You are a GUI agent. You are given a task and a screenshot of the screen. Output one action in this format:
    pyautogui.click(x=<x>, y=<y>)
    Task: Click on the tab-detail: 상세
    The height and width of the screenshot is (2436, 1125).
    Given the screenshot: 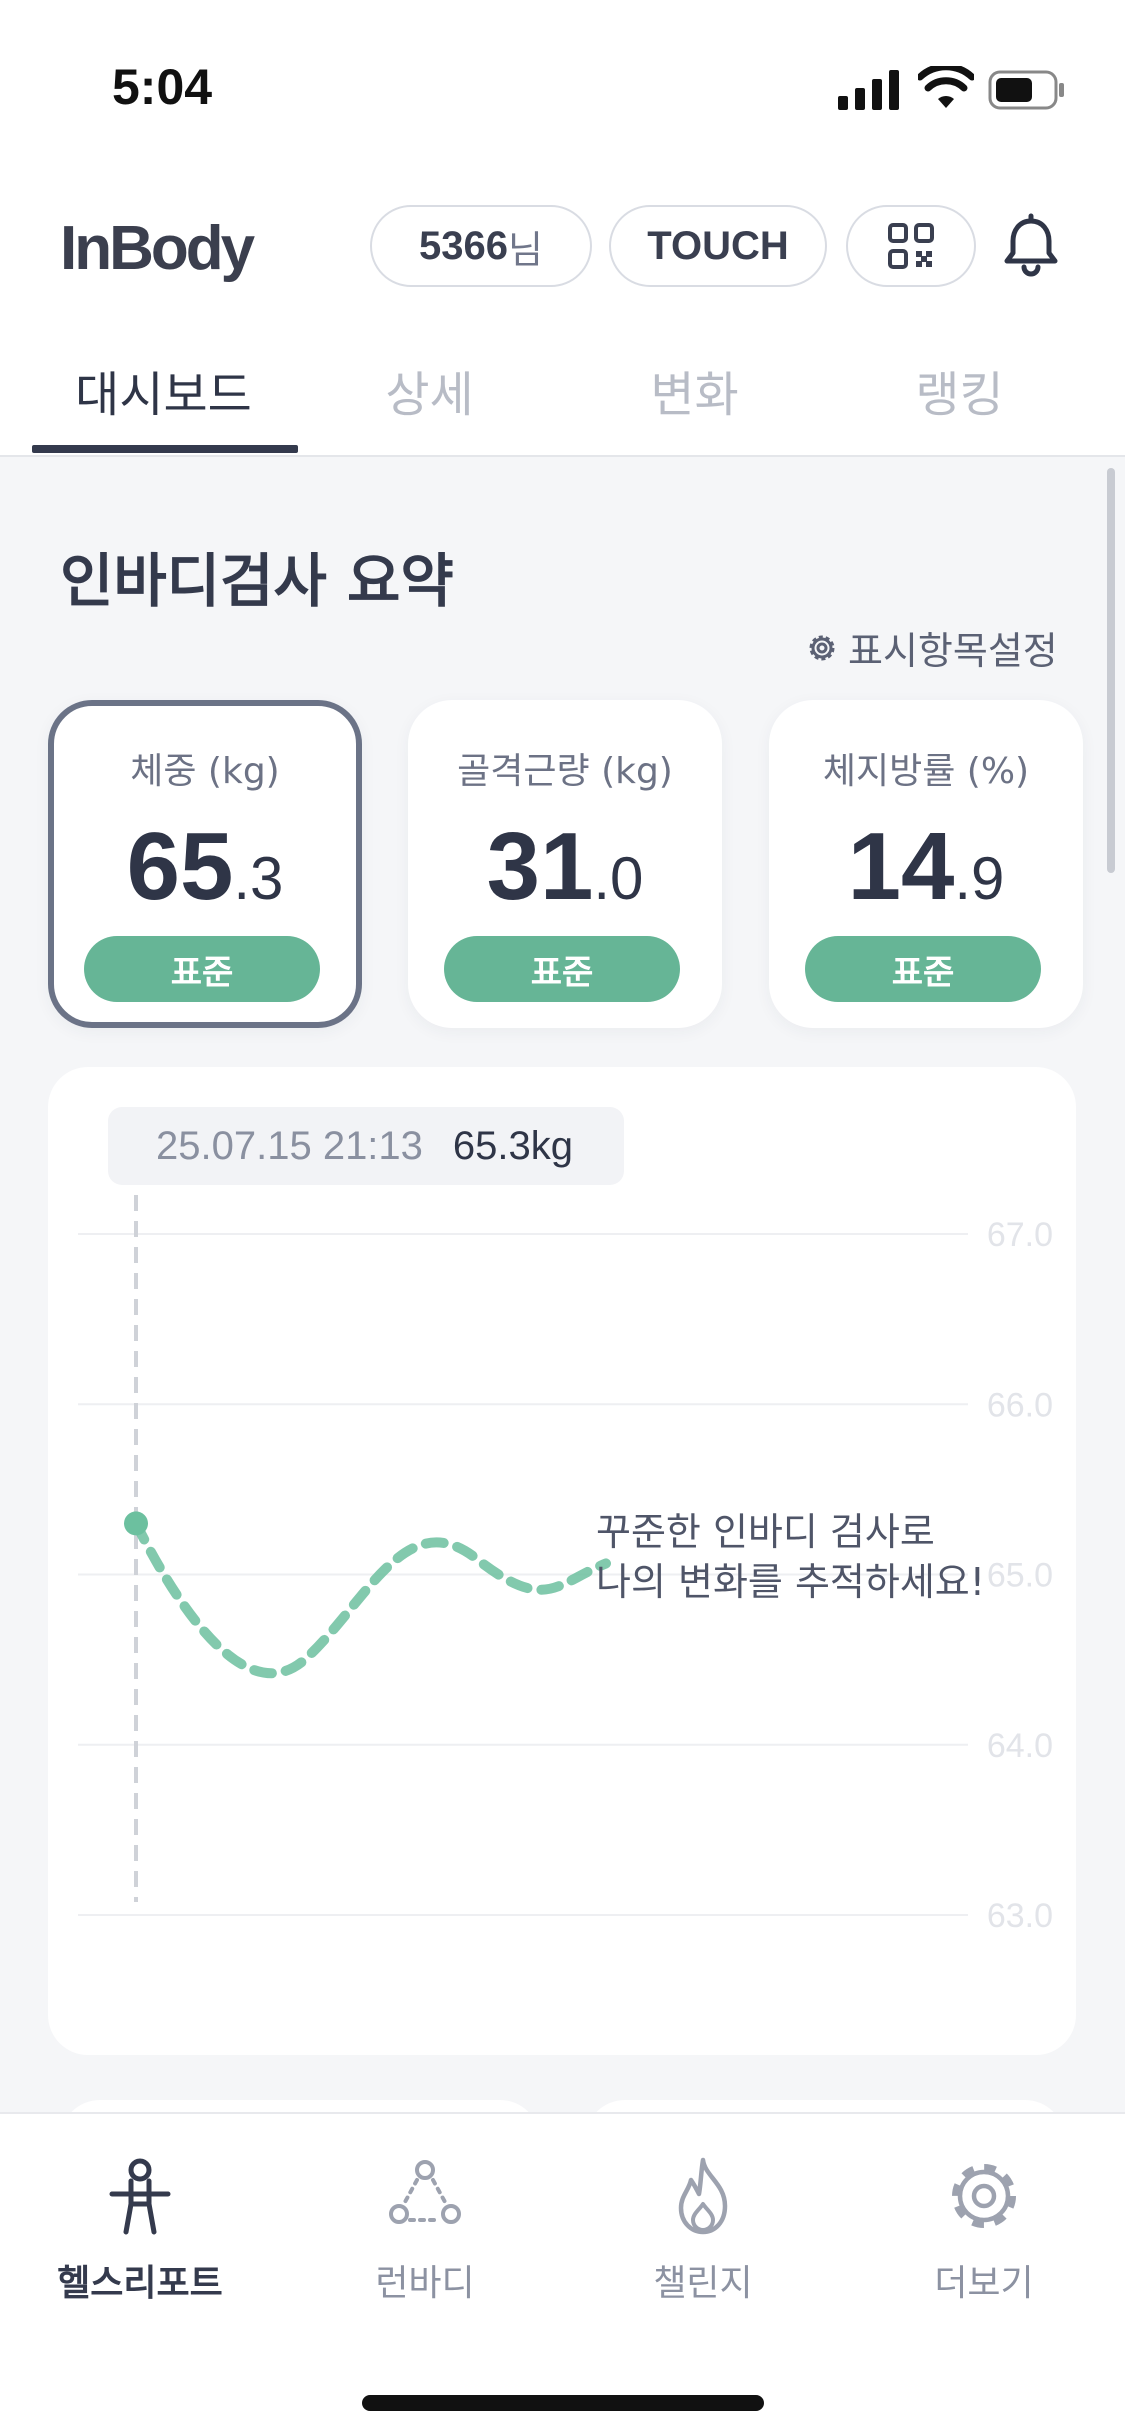 What is the action you would take?
    pyautogui.click(x=429, y=390)
    